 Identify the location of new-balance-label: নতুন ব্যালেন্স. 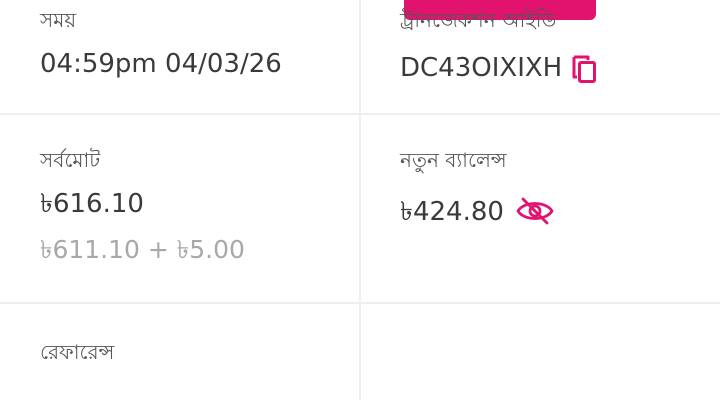
(453, 160).